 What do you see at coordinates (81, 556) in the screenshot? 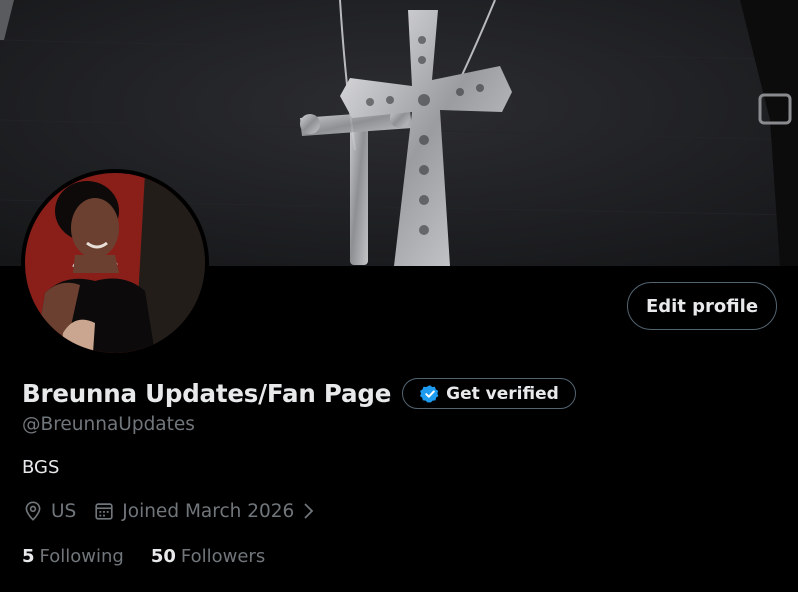
I see `following-label: Following` at bounding box center [81, 556].